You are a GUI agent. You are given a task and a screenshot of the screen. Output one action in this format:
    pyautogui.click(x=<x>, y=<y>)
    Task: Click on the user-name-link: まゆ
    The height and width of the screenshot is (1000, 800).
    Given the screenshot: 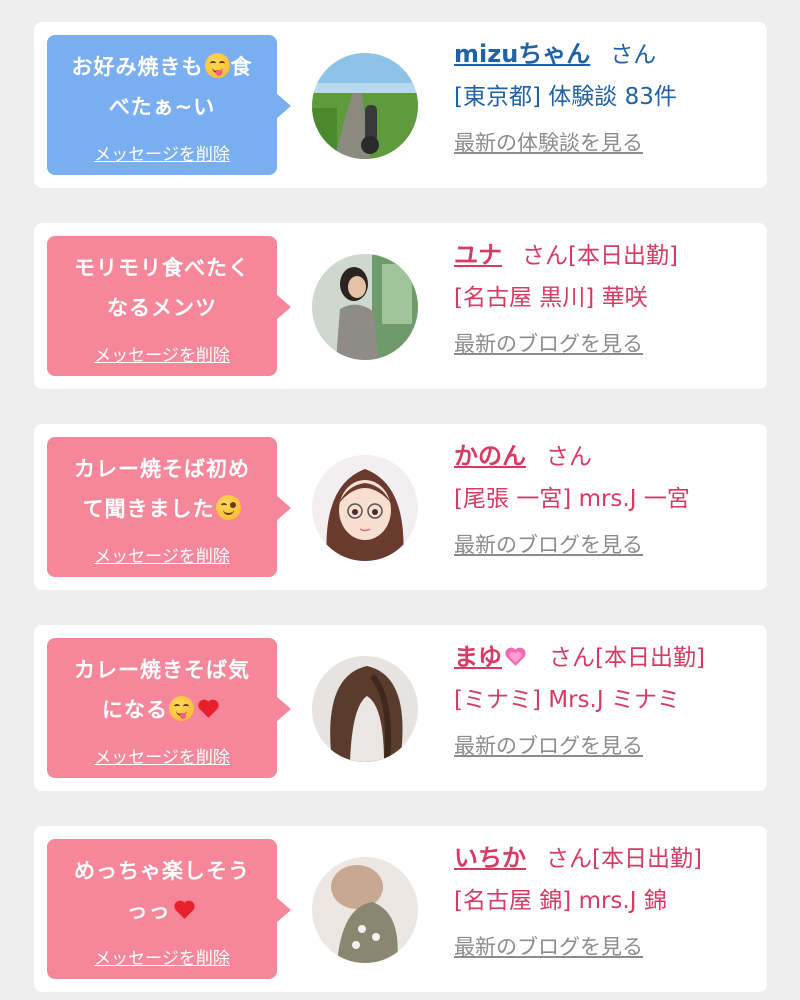 What is the action you would take?
    pyautogui.click(x=478, y=657)
    